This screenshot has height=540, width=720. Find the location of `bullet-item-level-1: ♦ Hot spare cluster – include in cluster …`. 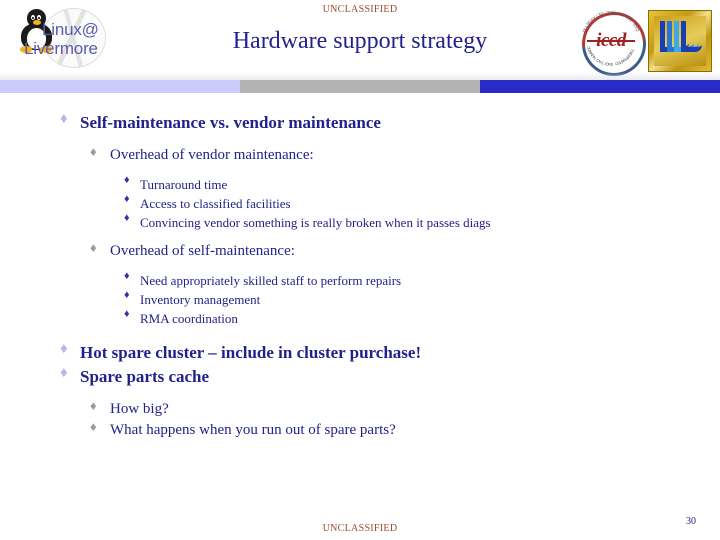

bullet-item-level-1: ♦ Hot spare cluster – include in cluster … is located at coordinates (390, 353).